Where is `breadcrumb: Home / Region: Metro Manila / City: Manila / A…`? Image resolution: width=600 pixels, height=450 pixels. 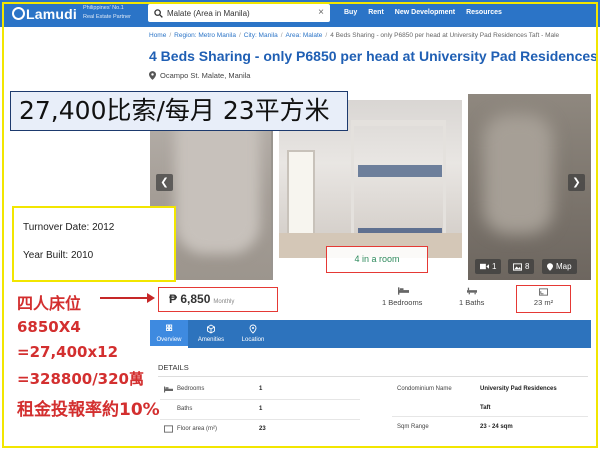 breadcrumb: Home / Region: Metro Manila / City: Manila / A… is located at coordinates (354, 35).